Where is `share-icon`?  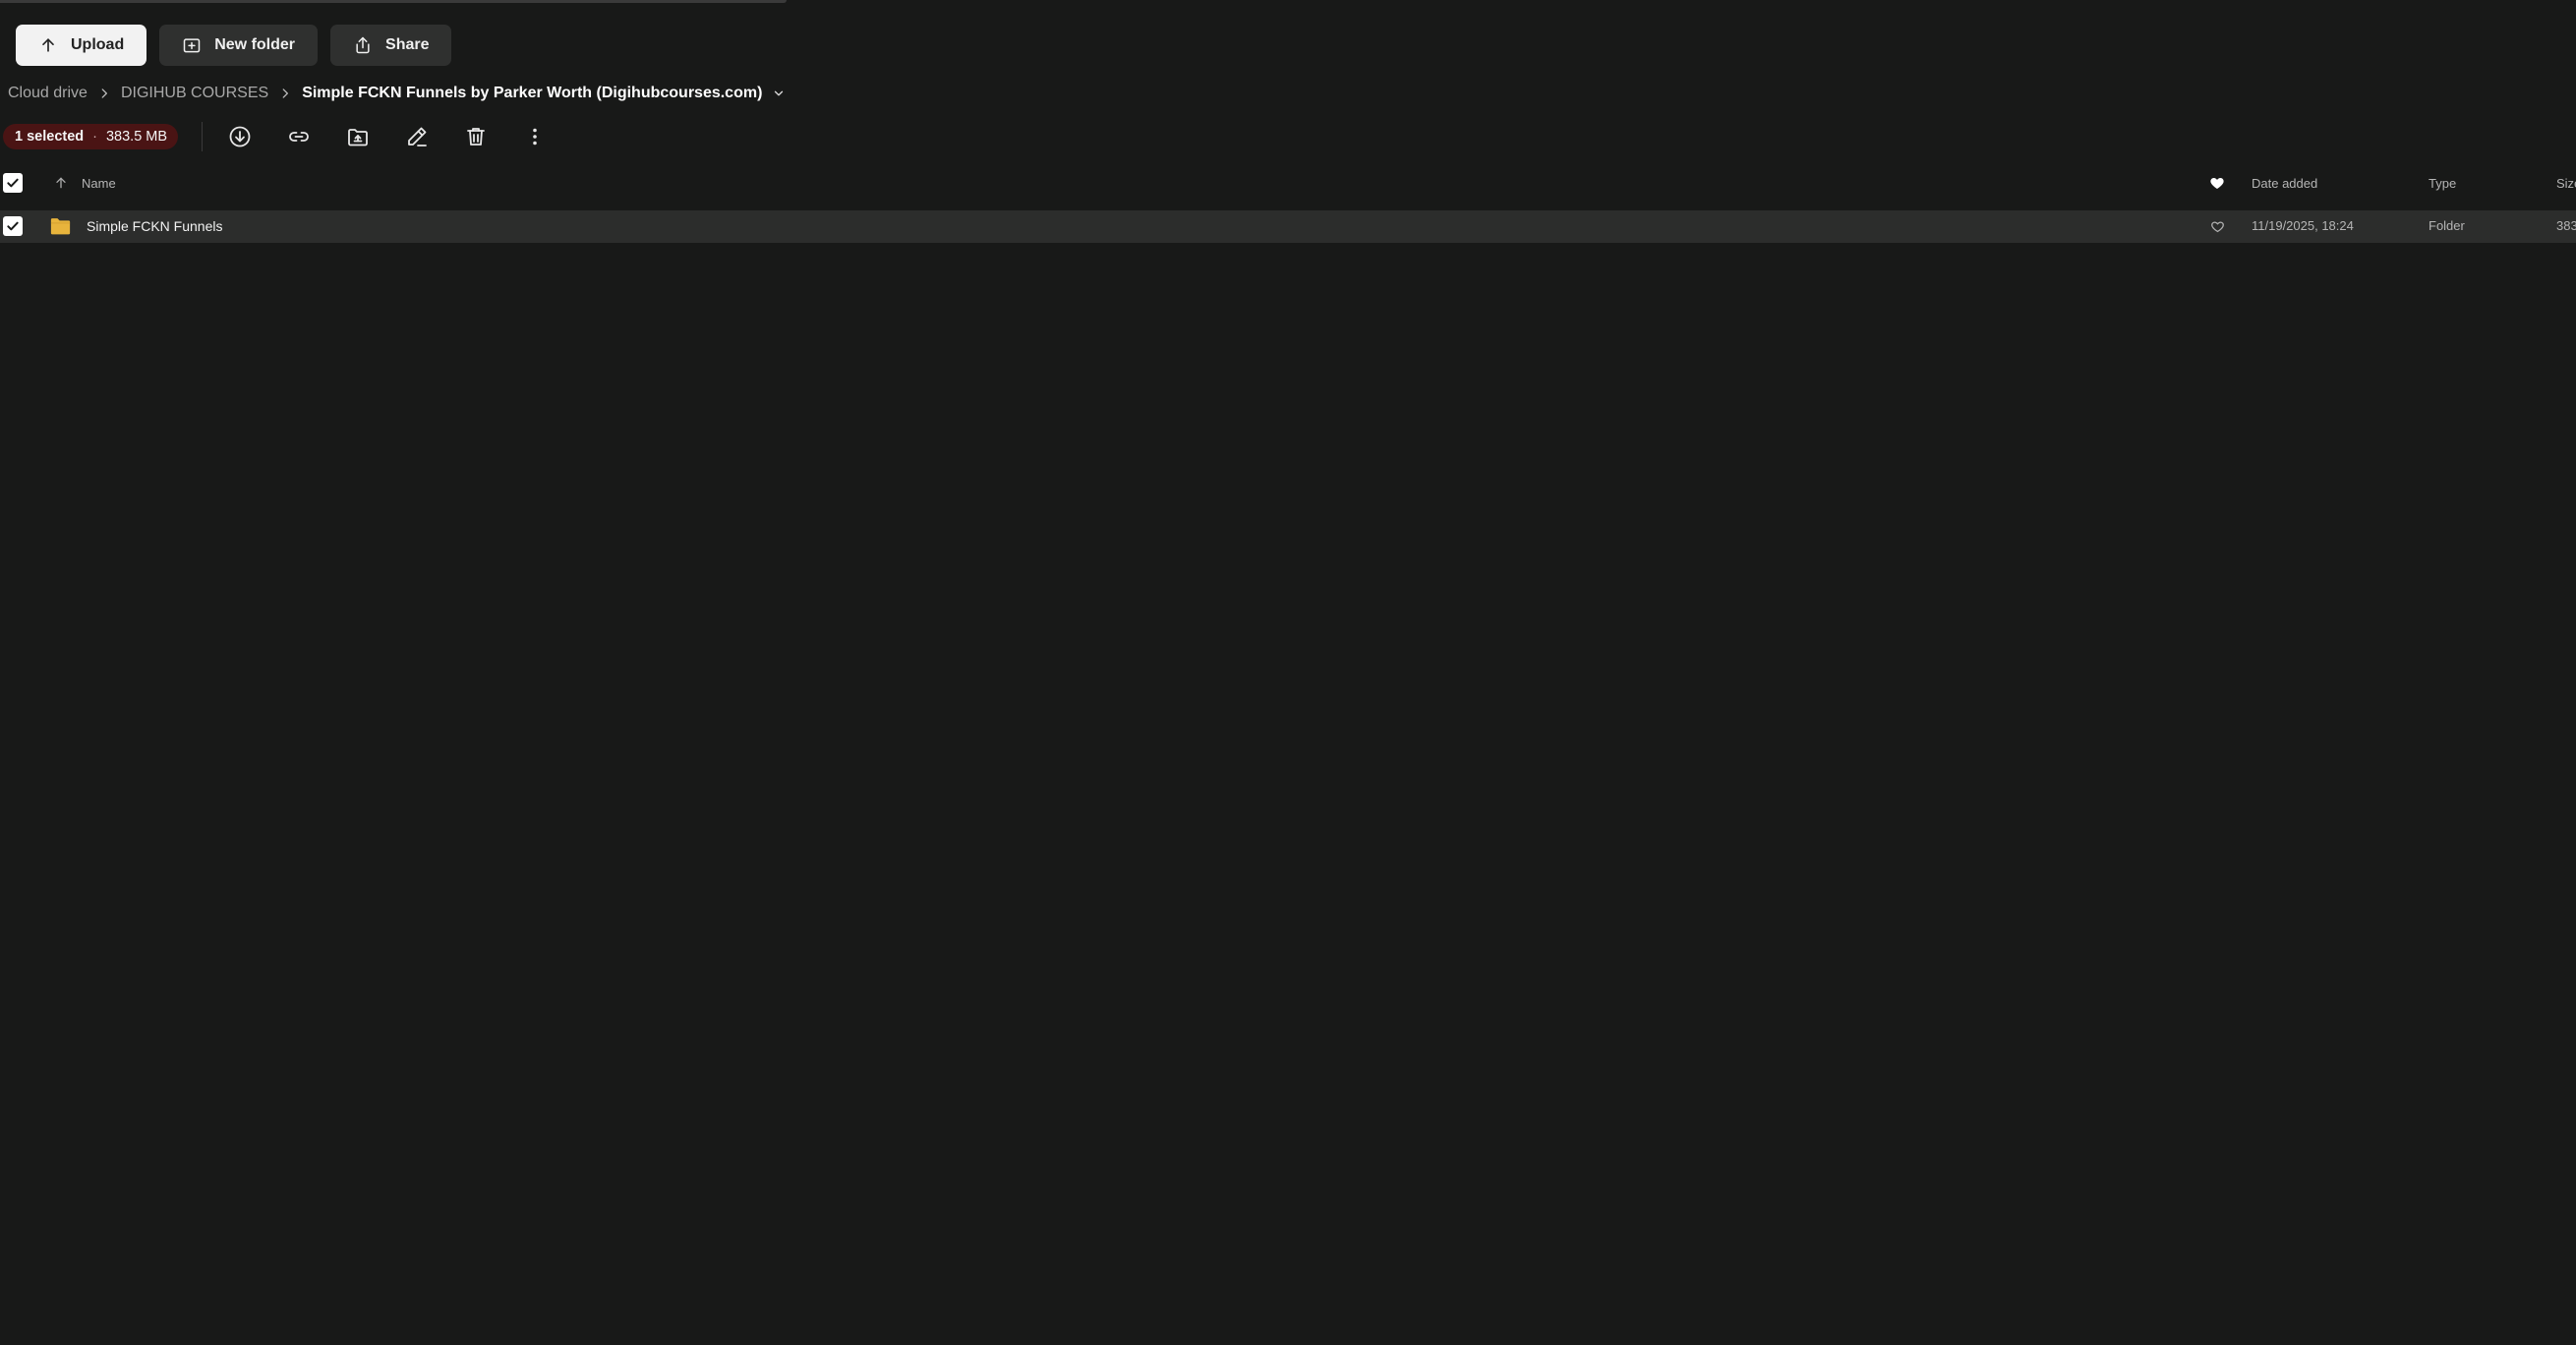 share-icon is located at coordinates (363, 45).